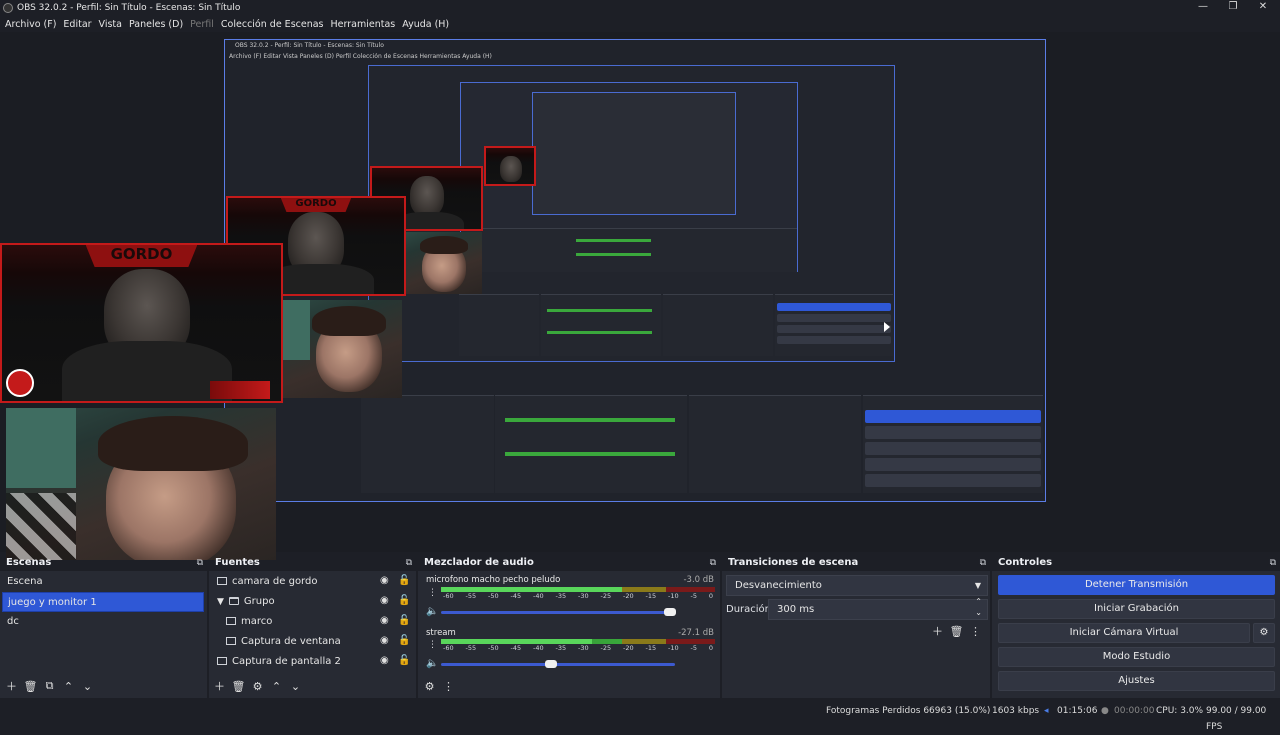 The height and width of the screenshot is (735, 1280). Describe the element at coordinates (569, 563) in the screenshot. I see `mixer-dock-header: Mezclador de audio ⧉` at that location.